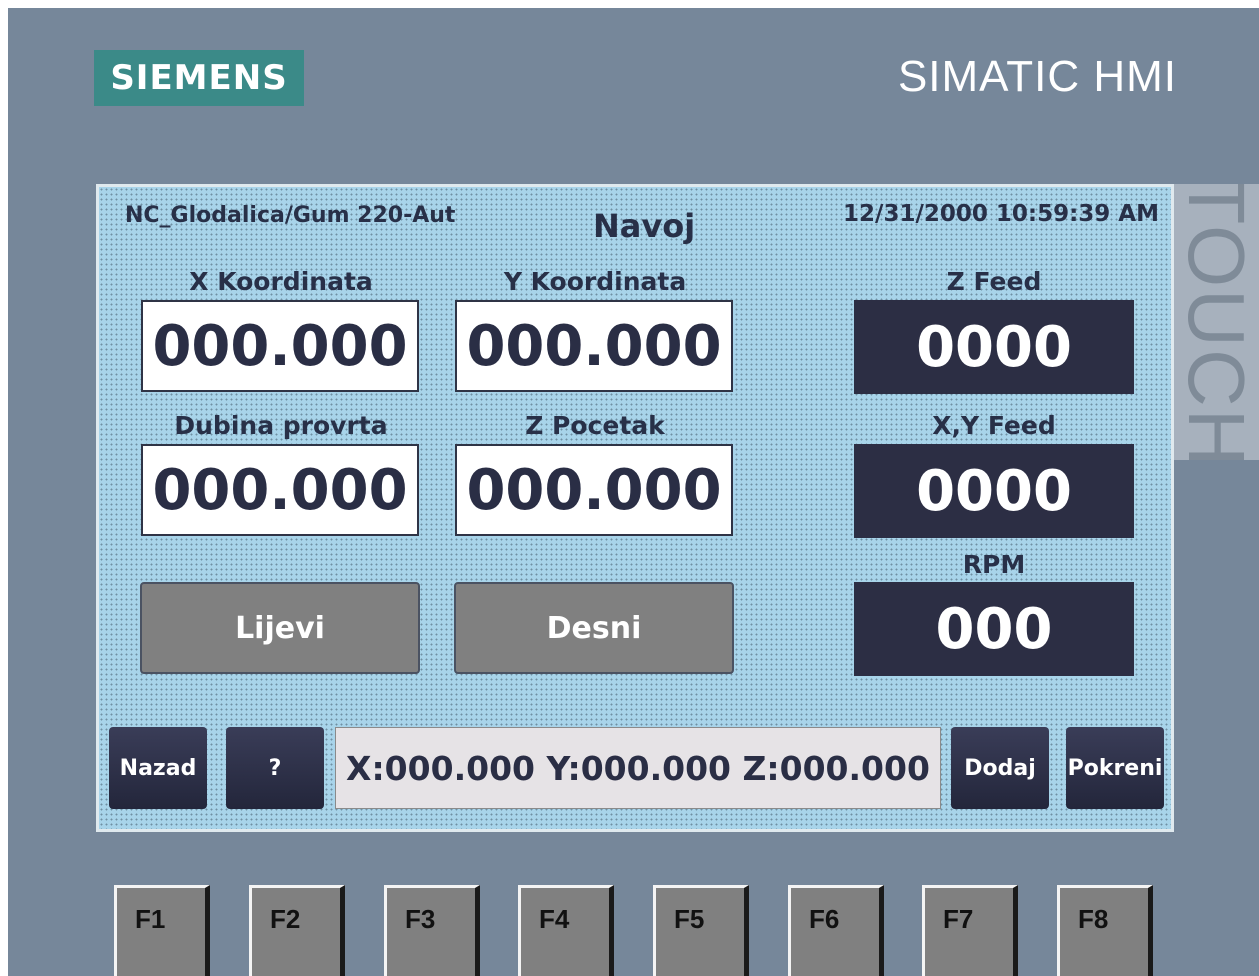  Describe the element at coordinates (594, 346) in the screenshot. I see `y-coordinate-field: 000.000` at that location.